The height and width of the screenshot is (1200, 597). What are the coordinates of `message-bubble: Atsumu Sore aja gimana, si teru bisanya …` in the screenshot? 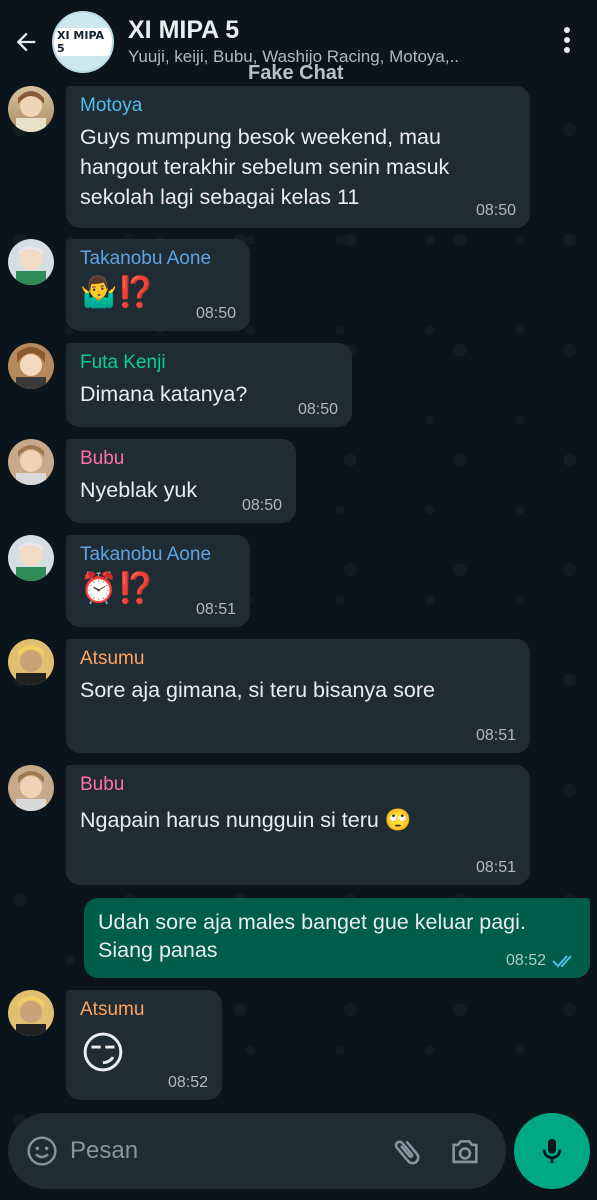 It's located at (298, 696).